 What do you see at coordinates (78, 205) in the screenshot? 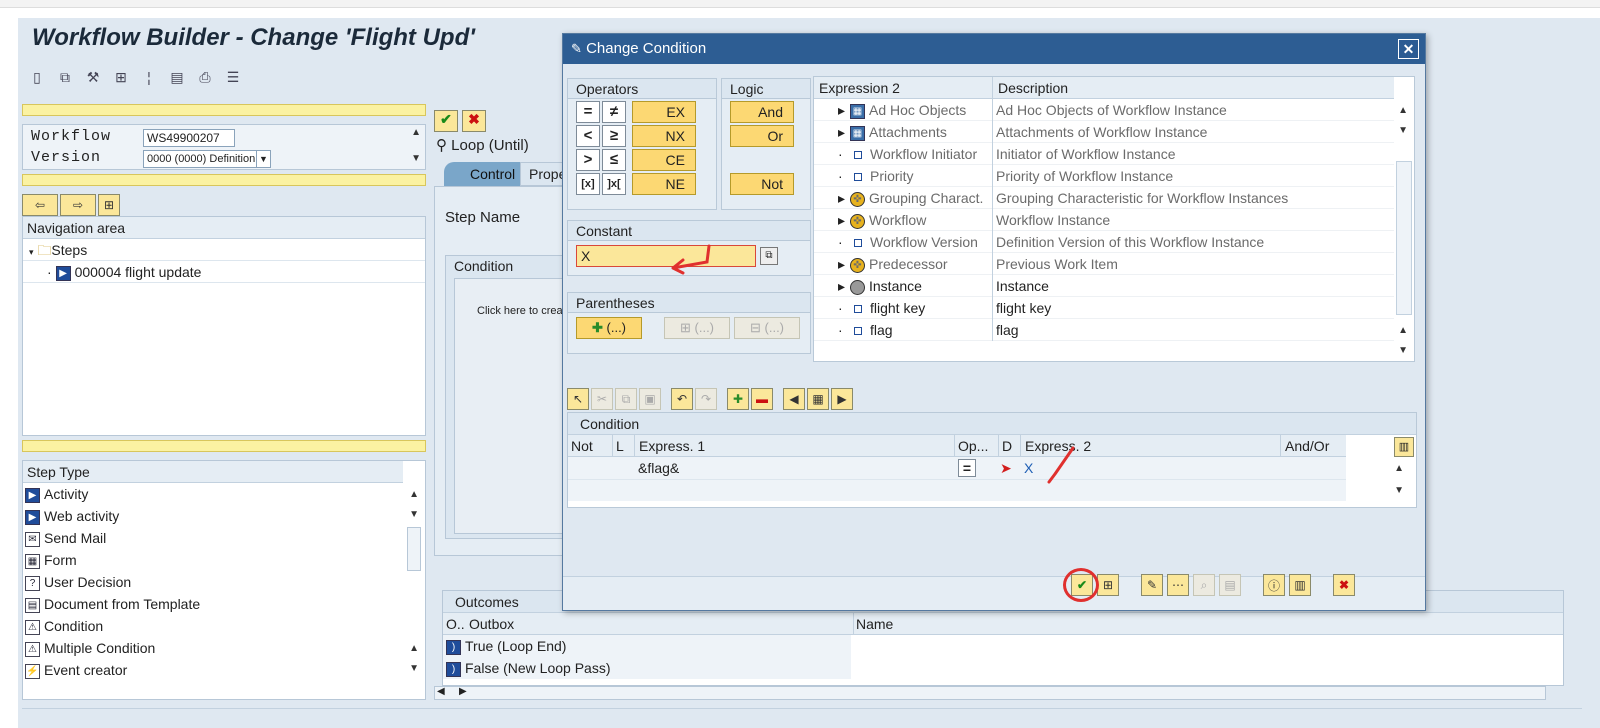
I see `forward-arrow-icon: ⇨` at bounding box center [78, 205].